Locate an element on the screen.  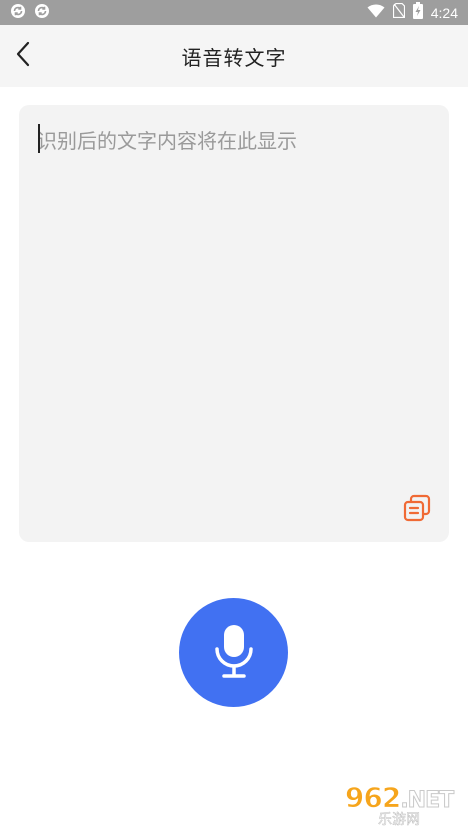
watermark-suffix: .NET is located at coordinates (427, 800).